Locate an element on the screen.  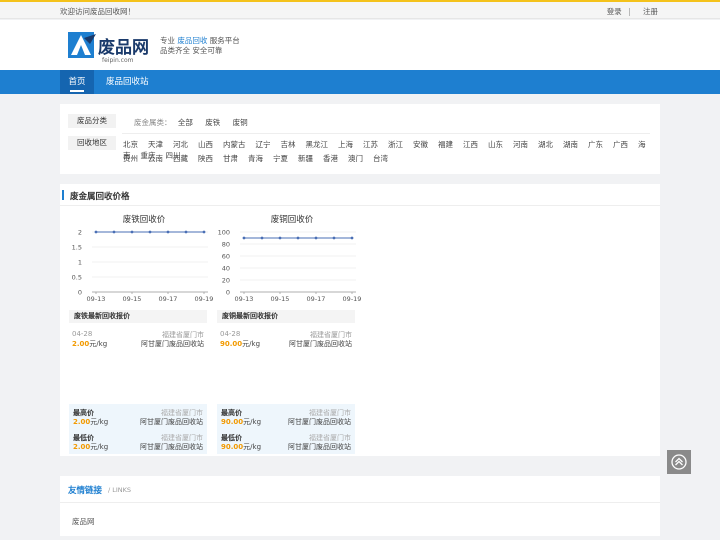
region-item: 青海 is located at coordinates (255, 158).